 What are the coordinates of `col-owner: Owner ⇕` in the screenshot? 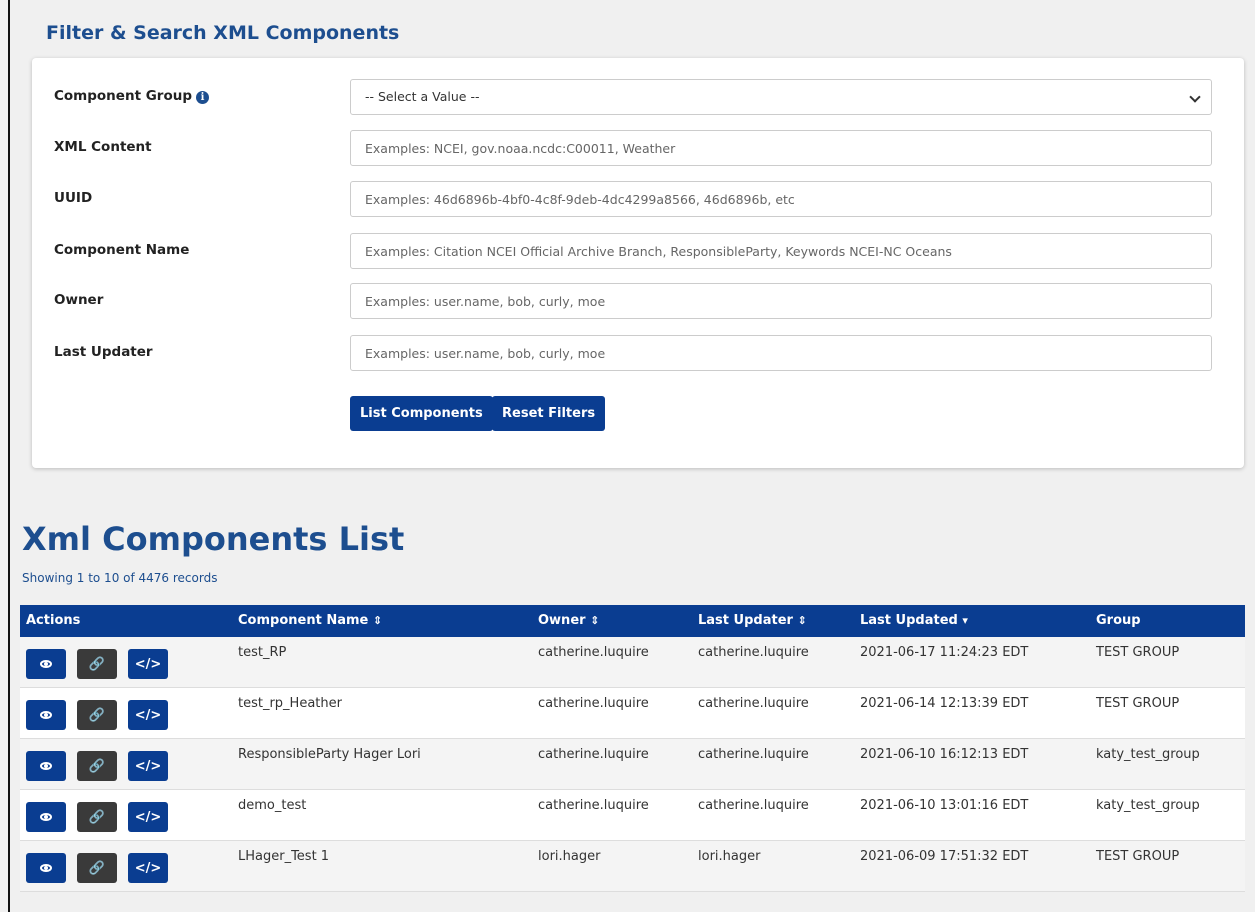 It's located at (568, 620).